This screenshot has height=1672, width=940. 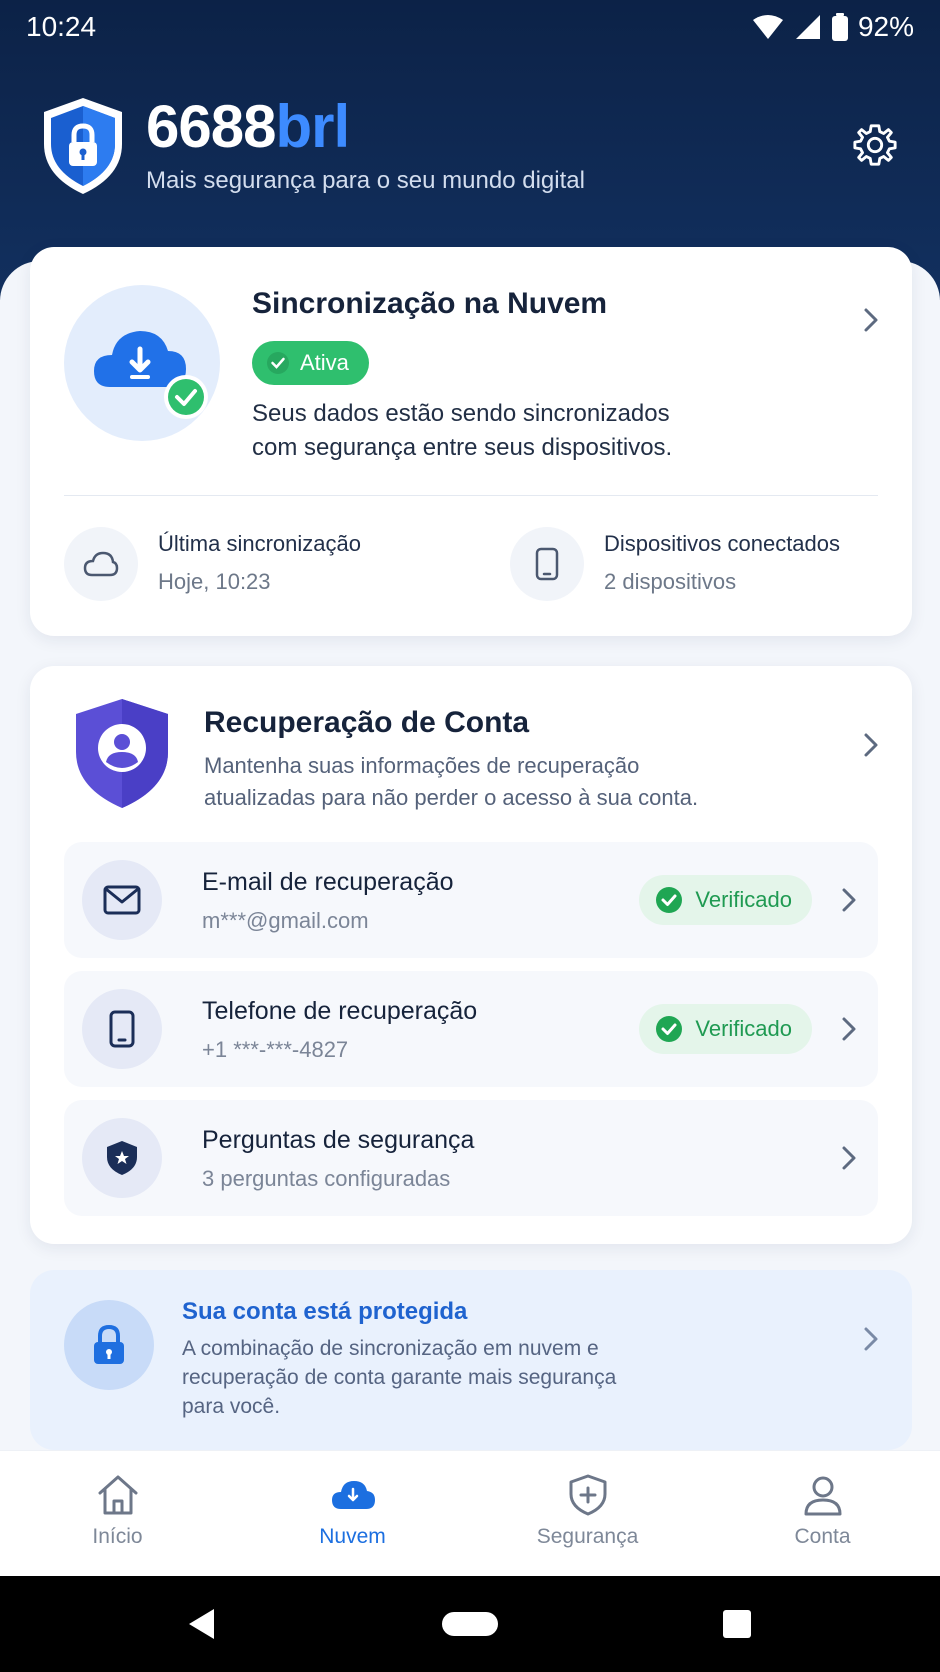 What do you see at coordinates (117, 1536) in the screenshot?
I see `nav-label-inicio: Início` at bounding box center [117, 1536].